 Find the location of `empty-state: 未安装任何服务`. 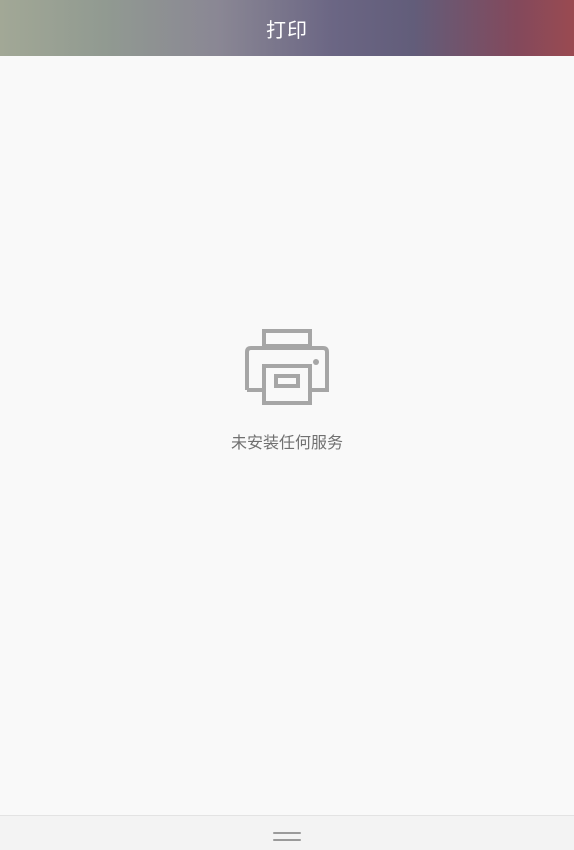

empty-state: 未安装任何服务 is located at coordinates (287, 391).